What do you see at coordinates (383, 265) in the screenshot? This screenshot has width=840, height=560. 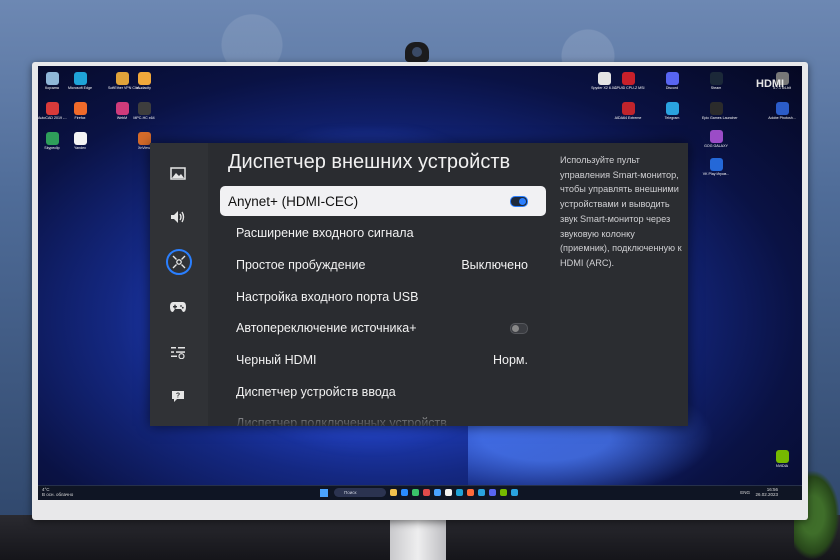 I see `osd-menu-item: Простое пробуждение Выключено` at bounding box center [383, 265].